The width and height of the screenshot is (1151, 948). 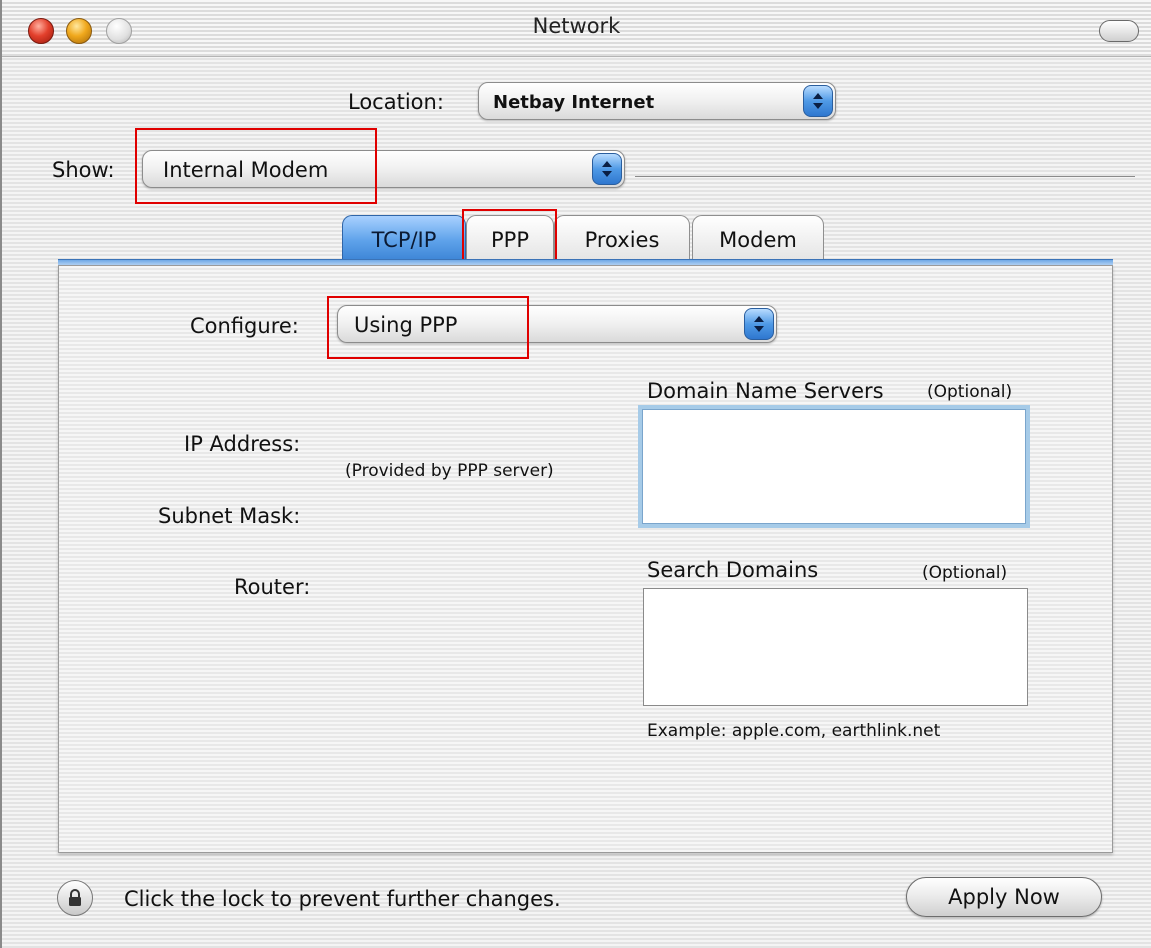 What do you see at coordinates (242, 444) in the screenshot?
I see `ip-address-label: IP Address:` at bounding box center [242, 444].